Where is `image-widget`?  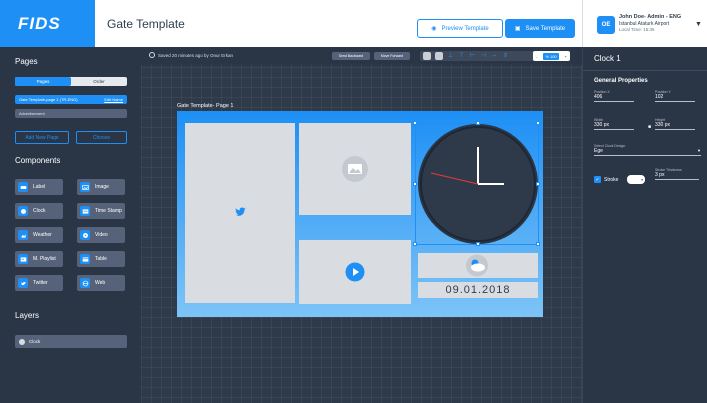 image-widget is located at coordinates (355, 169).